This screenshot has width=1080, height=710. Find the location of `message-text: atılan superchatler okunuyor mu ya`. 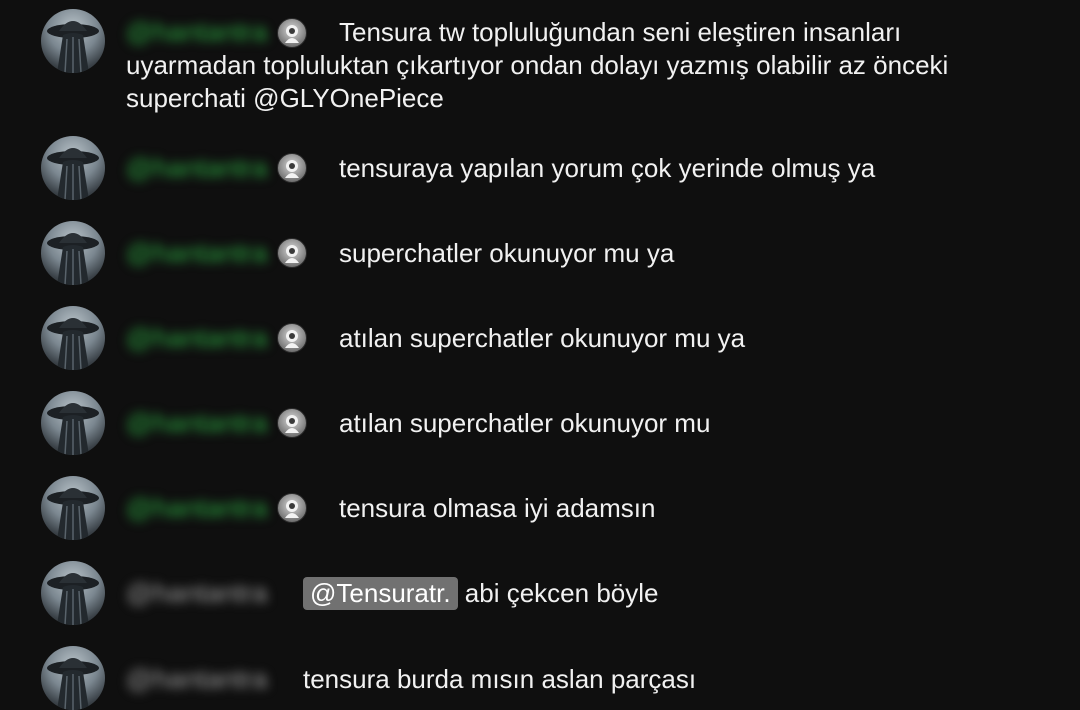

message-text: atılan superchatler okunuyor mu ya is located at coordinates (542, 338).